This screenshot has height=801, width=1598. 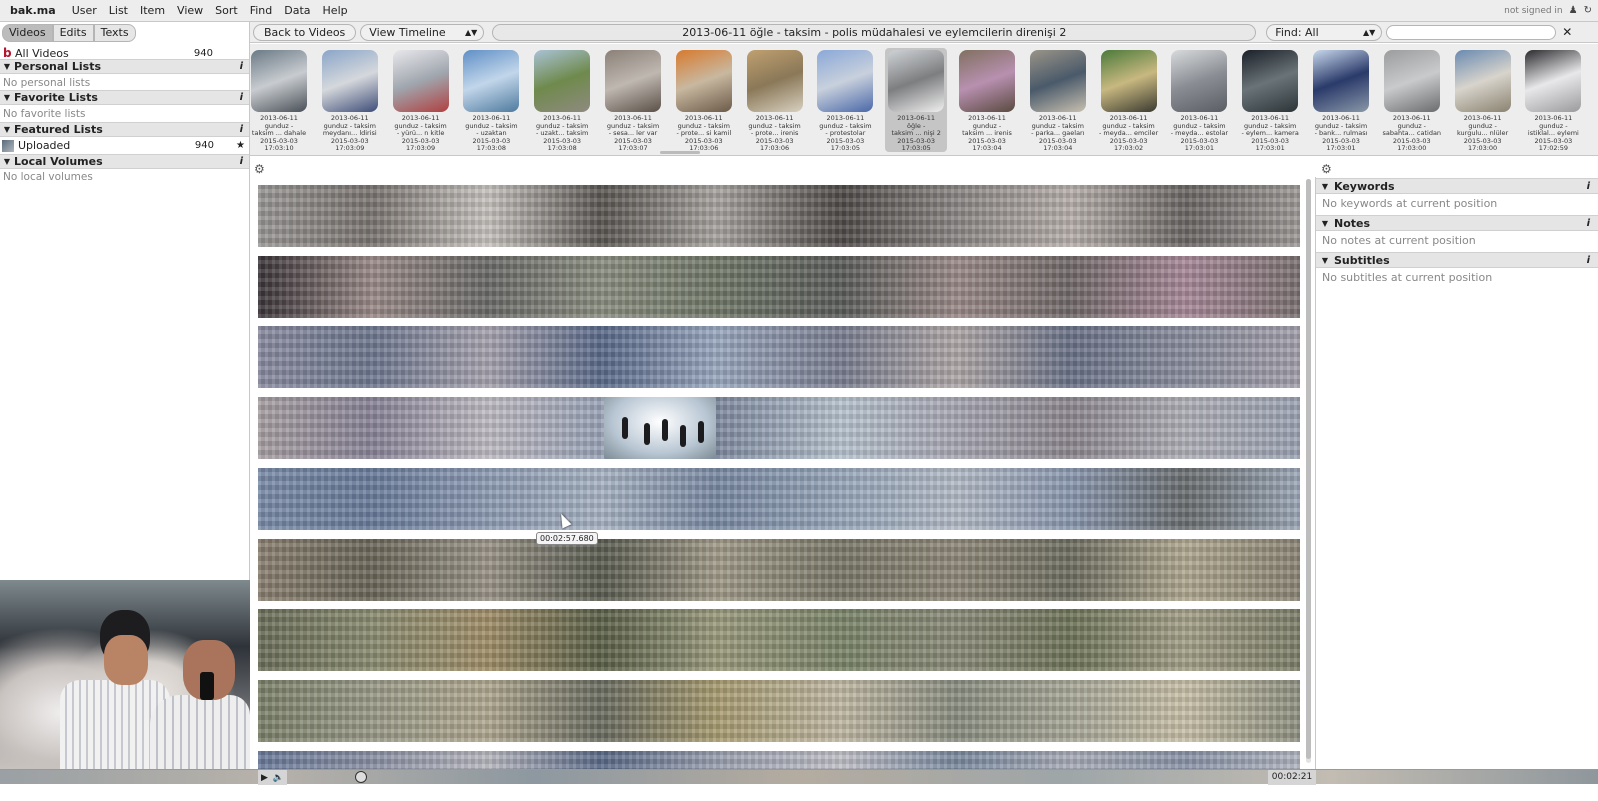 I want to click on tab-videos: Videos, so click(x=27, y=33).